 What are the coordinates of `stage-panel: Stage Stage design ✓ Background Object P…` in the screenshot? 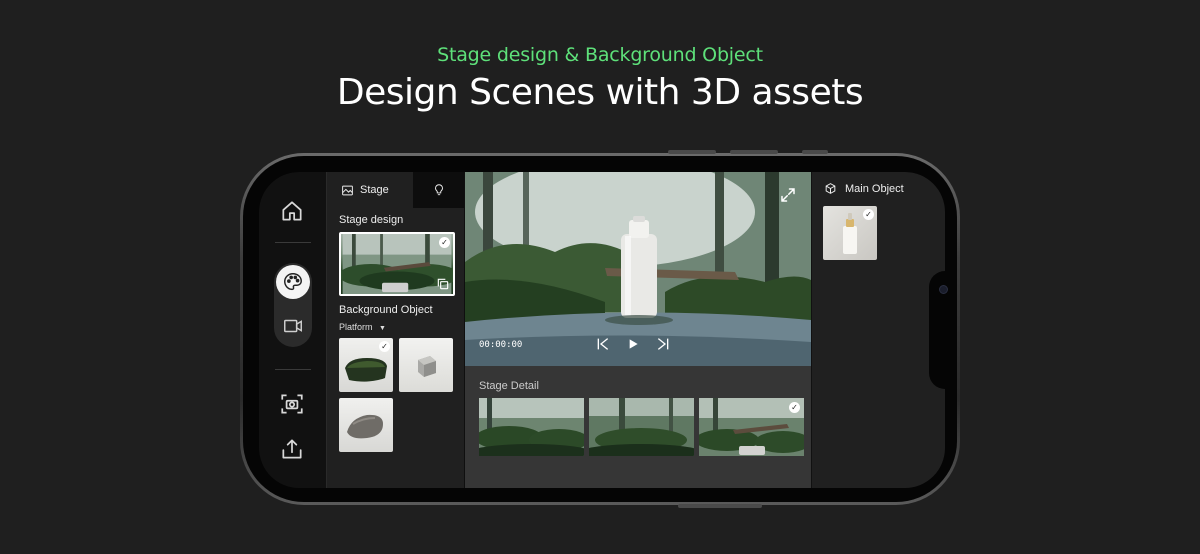 It's located at (396, 330).